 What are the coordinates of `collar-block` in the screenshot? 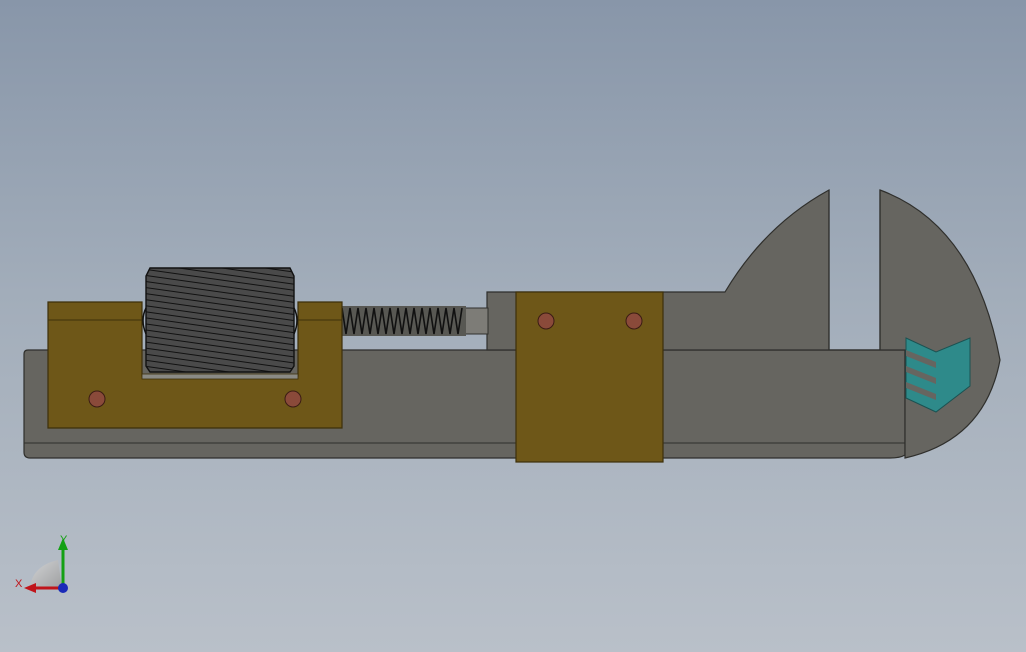 It's located at (589, 377).